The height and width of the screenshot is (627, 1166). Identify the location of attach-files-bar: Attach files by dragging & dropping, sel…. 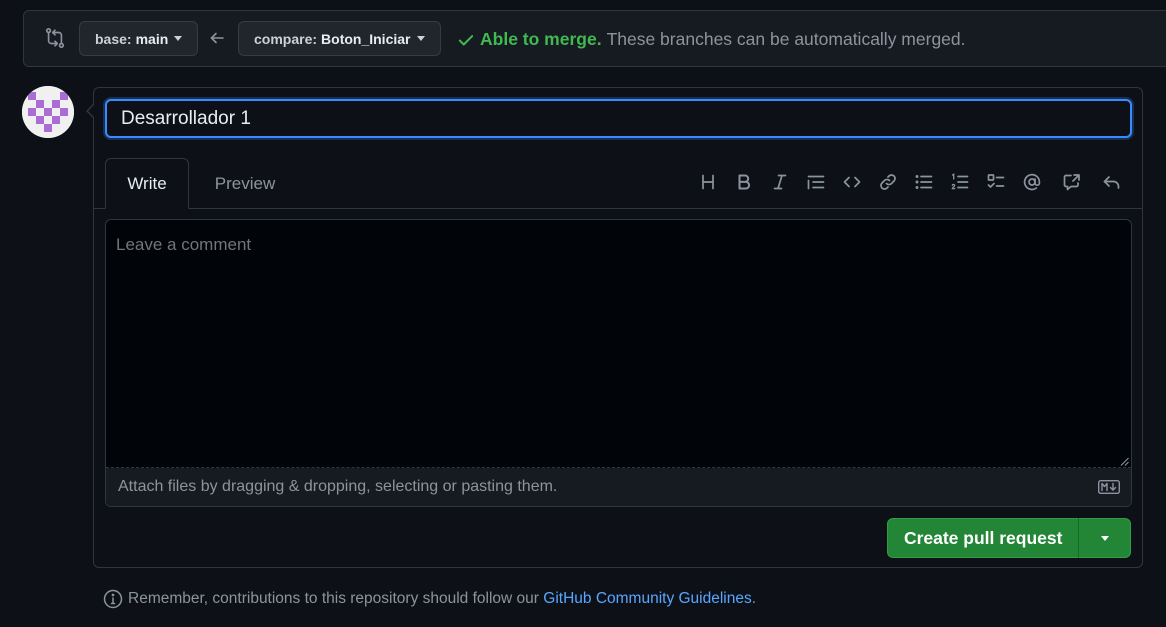
(618, 487).